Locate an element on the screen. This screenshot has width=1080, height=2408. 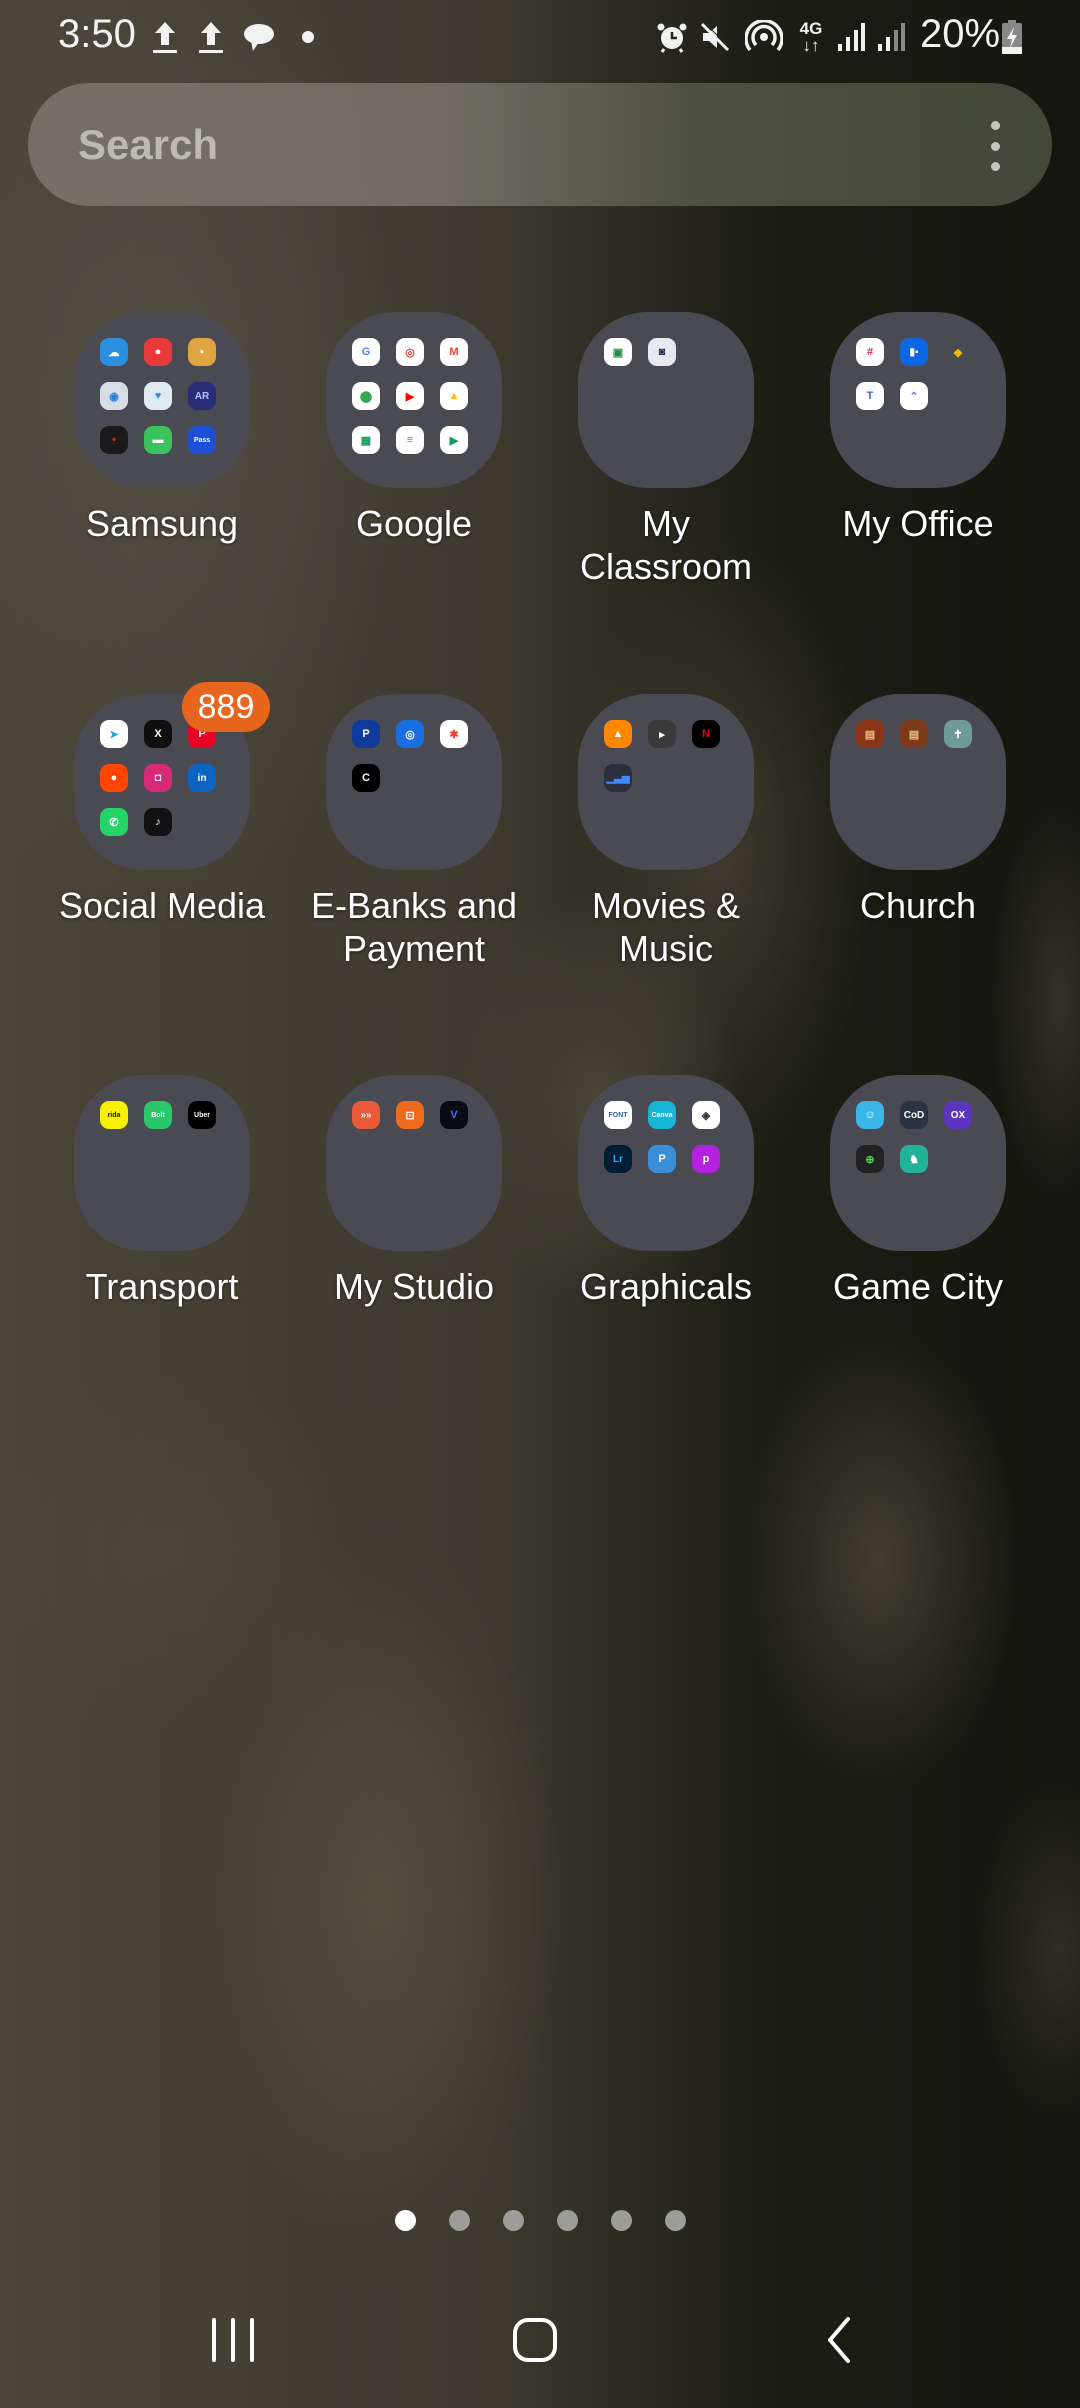
folder-google: G ◎ M ⬤ ▶ ▲ ▦ ≡ ▶ Google is located at coordinates (414, 428).